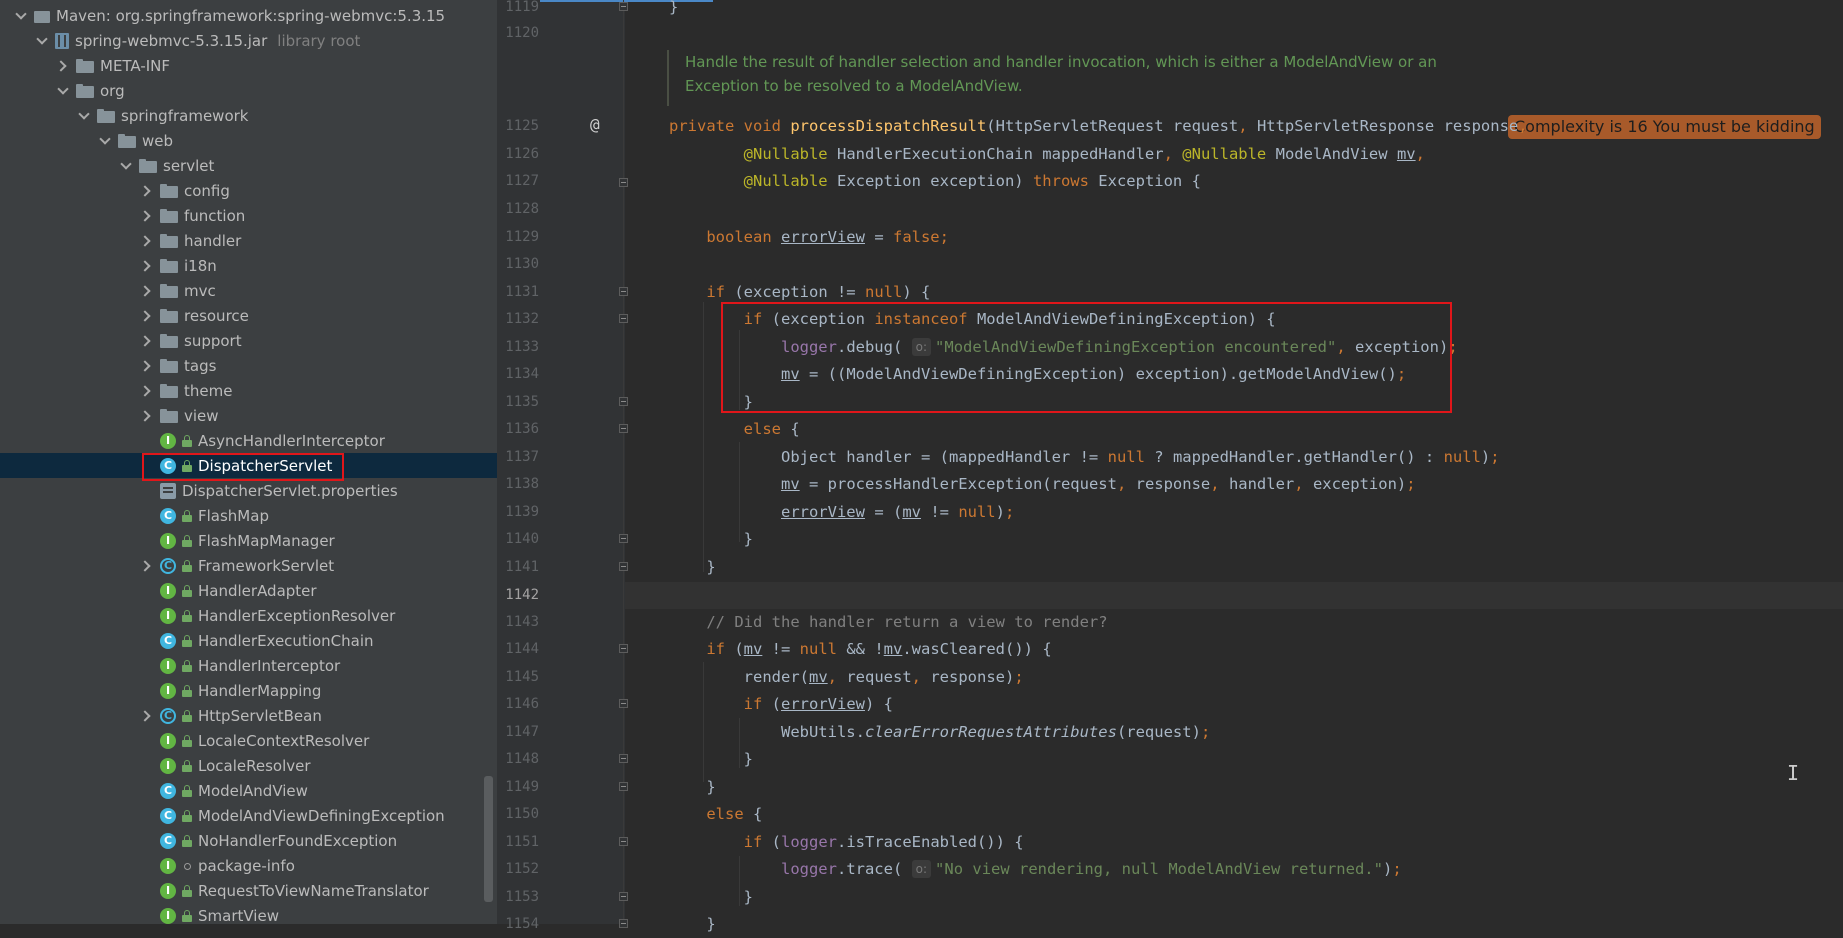 The height and width of the screenshot is (938, 1843). Describe the element at coordinates (248, 340) in the screenshot. I see `tree-item: support` at that location.